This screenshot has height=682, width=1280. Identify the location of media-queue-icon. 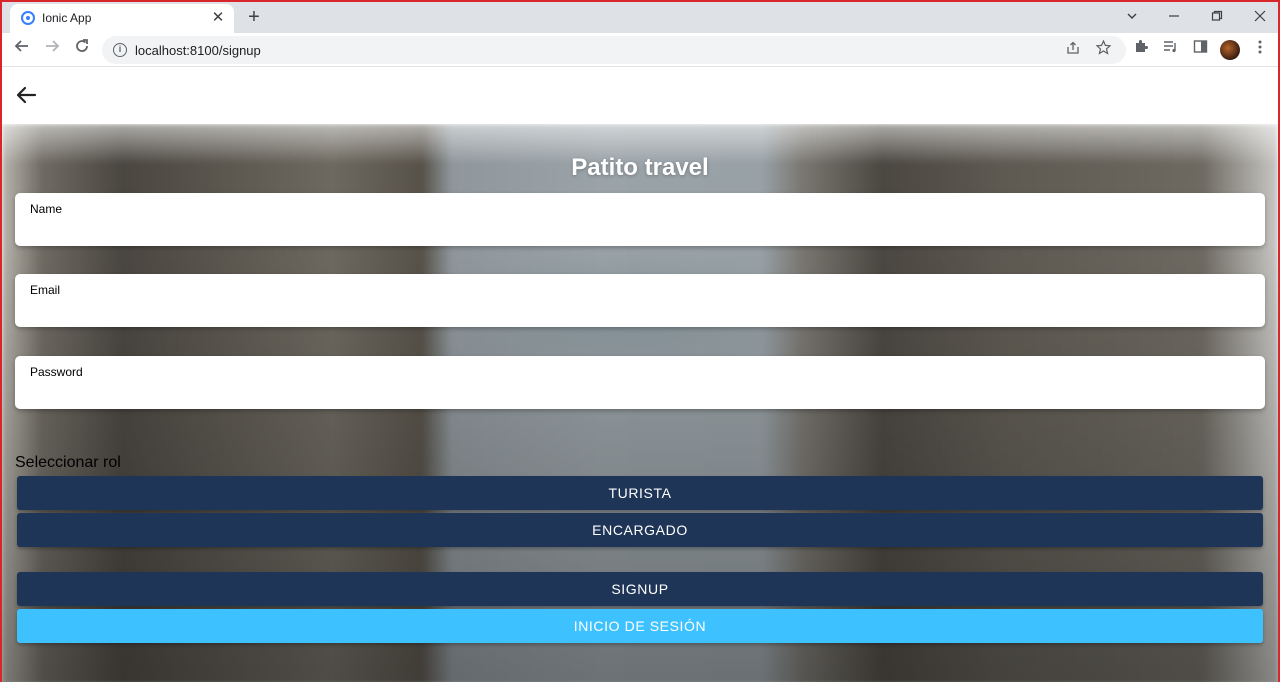
(1170, 50).